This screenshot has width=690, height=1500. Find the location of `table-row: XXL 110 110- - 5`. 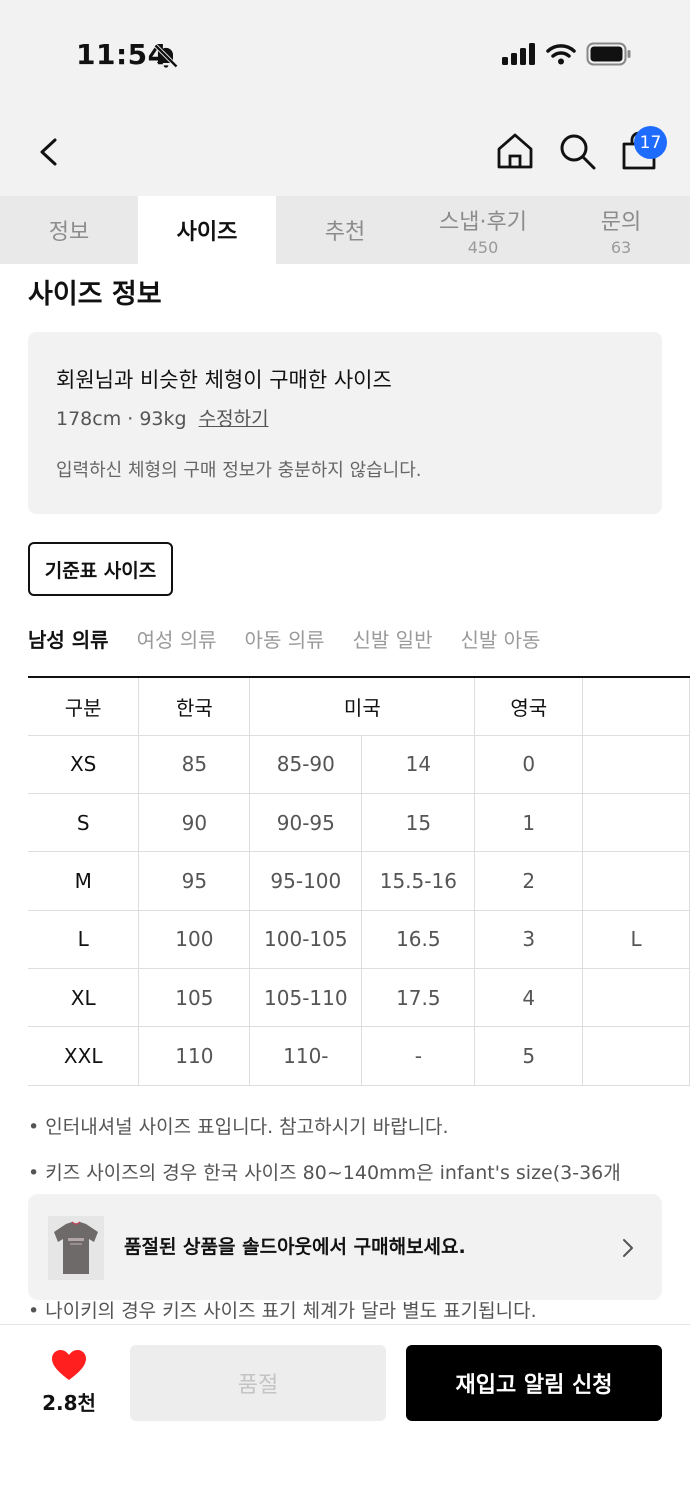

table-row: XXL 110 110- - 5 is located at coordinates (359, 1056).